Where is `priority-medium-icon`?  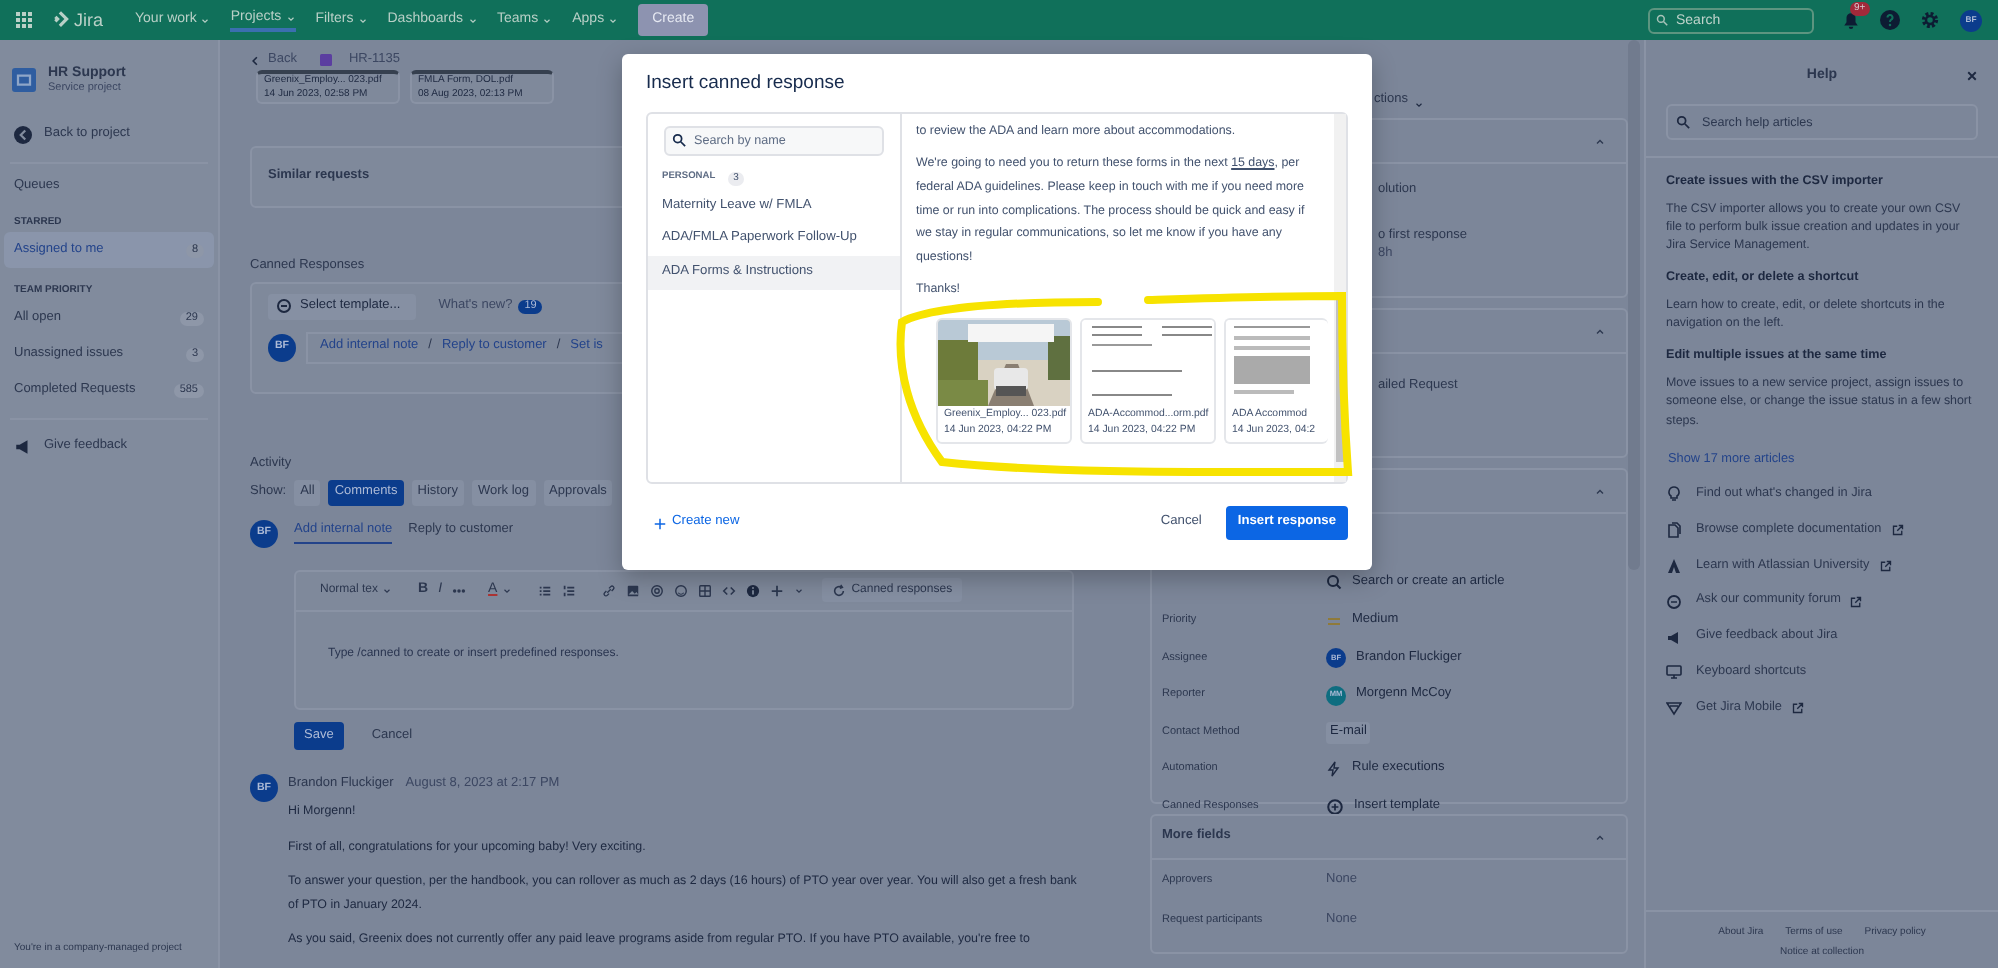 priority-medium-icon is located at coordinates (1334, 621).